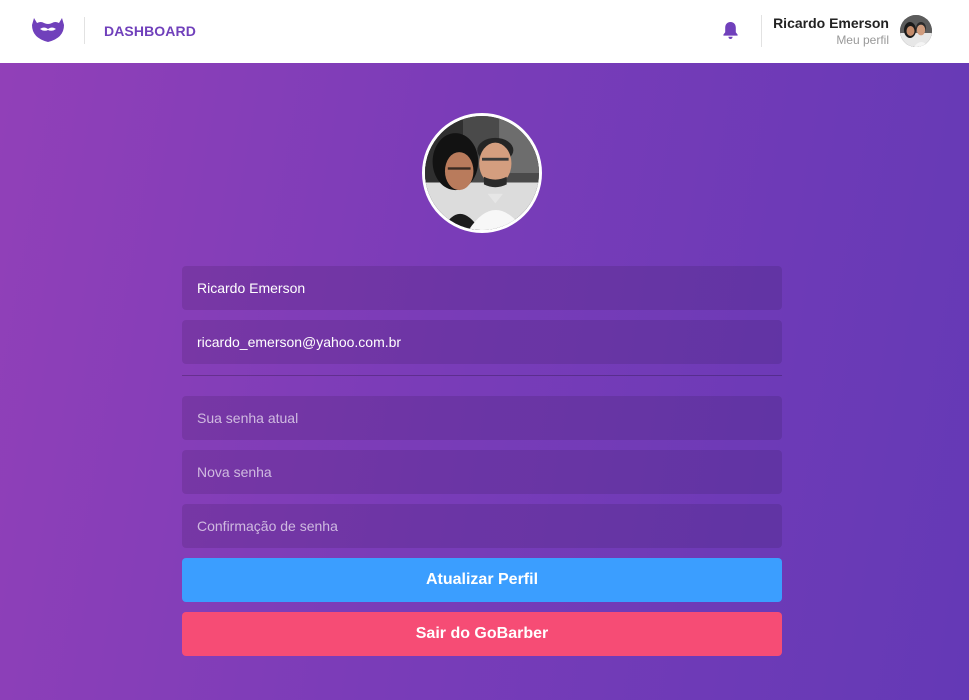  Describe the element at coordinates (48, 30) in the screenshot. I see `mustache-logo-icon` at that location.